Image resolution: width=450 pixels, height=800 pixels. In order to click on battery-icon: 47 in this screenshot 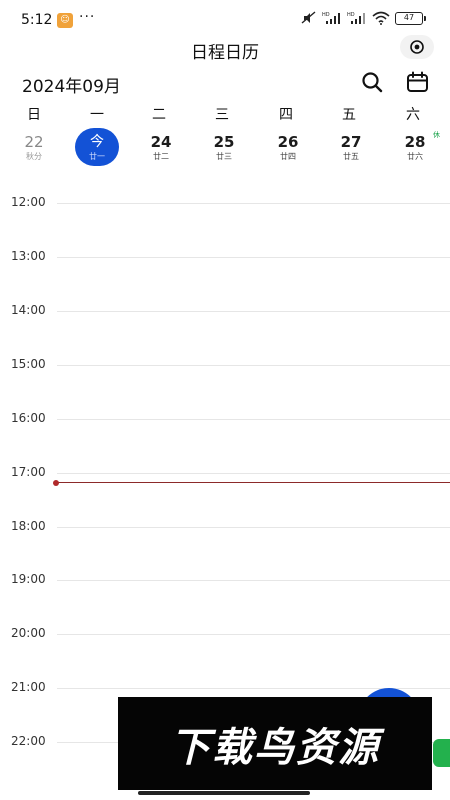, I will do `click(410, 18)`.